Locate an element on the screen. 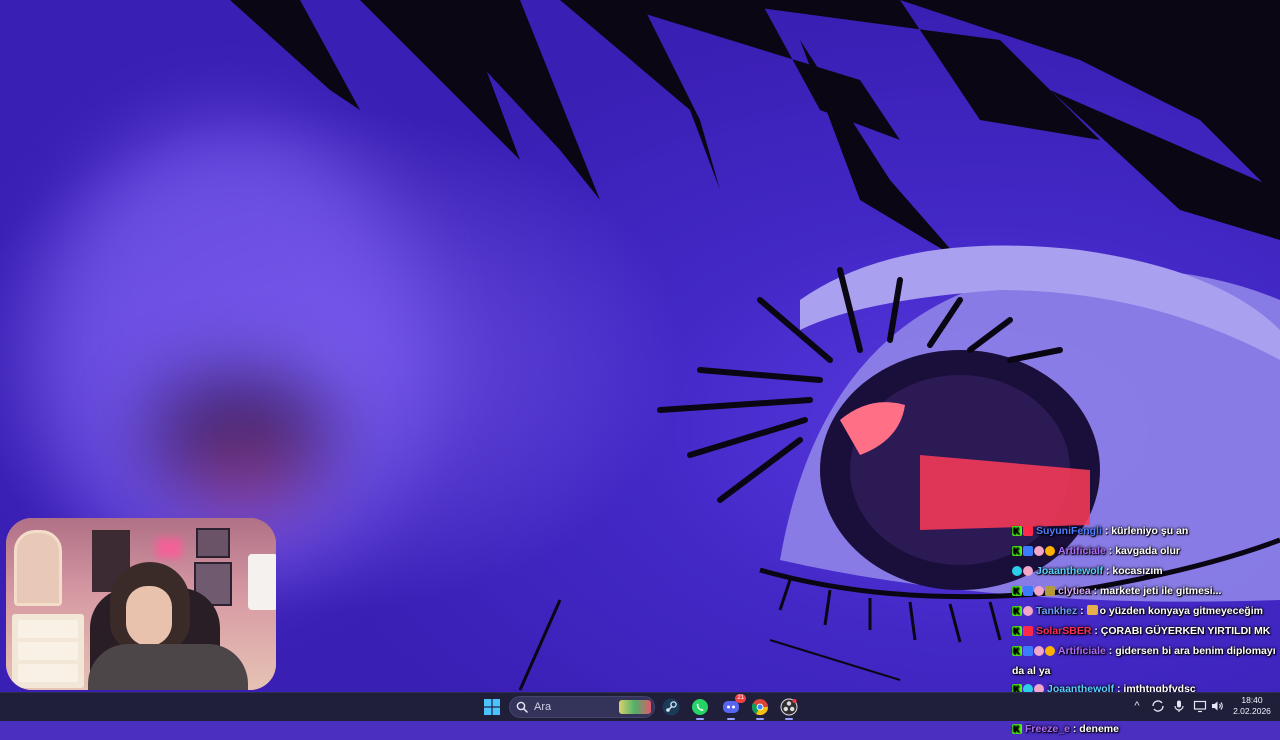  webcam-mirror is located at coordinates (38, 568).